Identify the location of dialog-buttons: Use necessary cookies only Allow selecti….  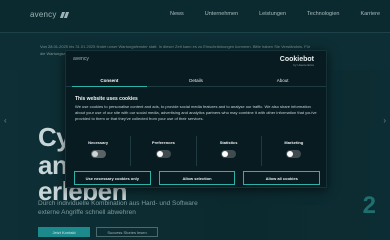
(197, 178).